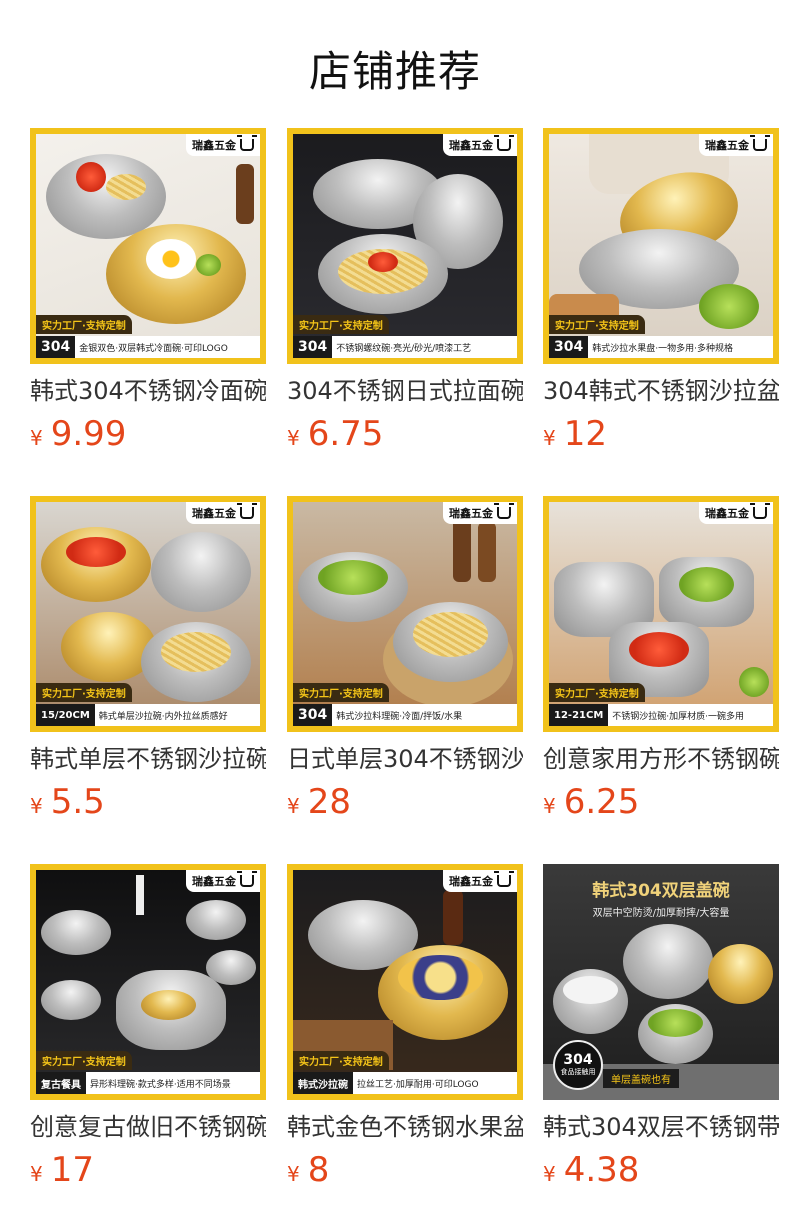 The width and height of the screenshot is (790, 1232). Describe the element at coordinates (405, 715) in the screenshot. I see `feature-bar: 304 韩式沙拉料理碗·冷面/拌饭/水果` at that location.